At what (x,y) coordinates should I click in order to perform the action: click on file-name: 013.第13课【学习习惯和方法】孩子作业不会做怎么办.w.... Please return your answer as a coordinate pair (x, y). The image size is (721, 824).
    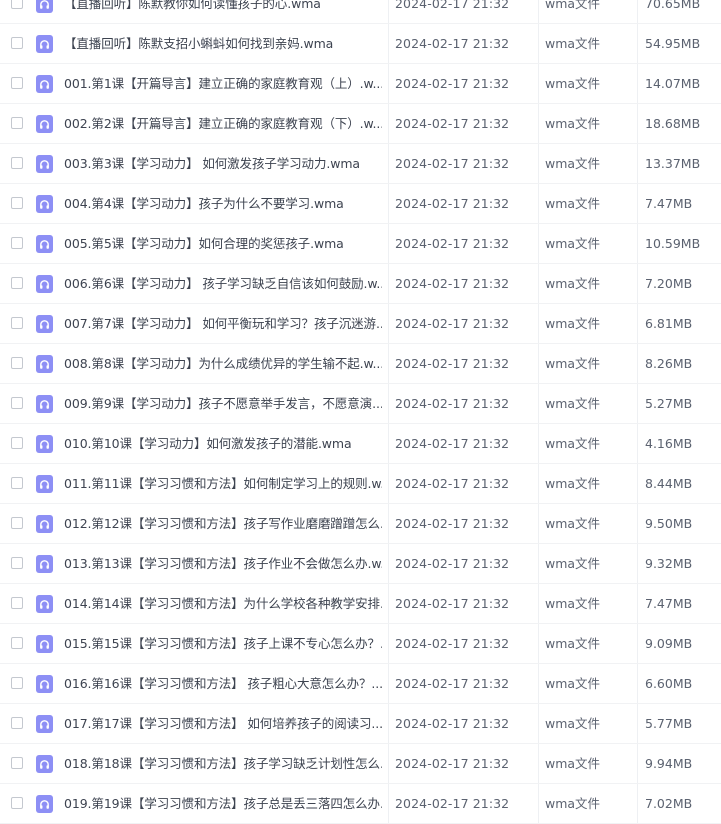
    Looking at the image, I should click on (223, 564).